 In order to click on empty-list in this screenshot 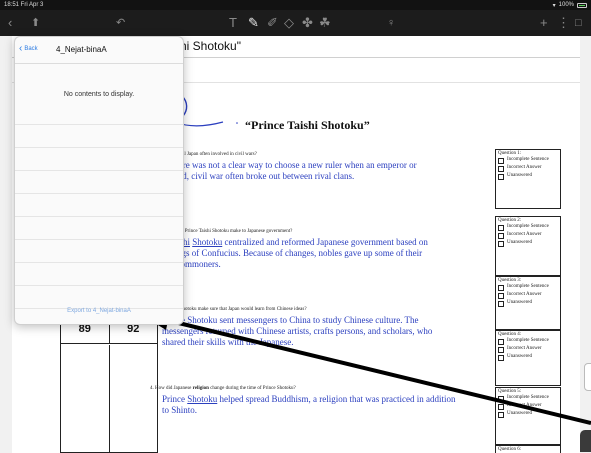, I will do `click(99, 205)`.